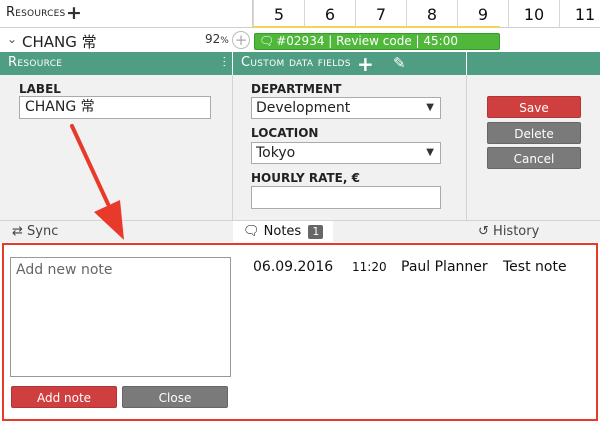 Image resolution: width=600 pixels, height=424 pixels. I want to click on tab-sync-label: Sync, so click(43, 231).